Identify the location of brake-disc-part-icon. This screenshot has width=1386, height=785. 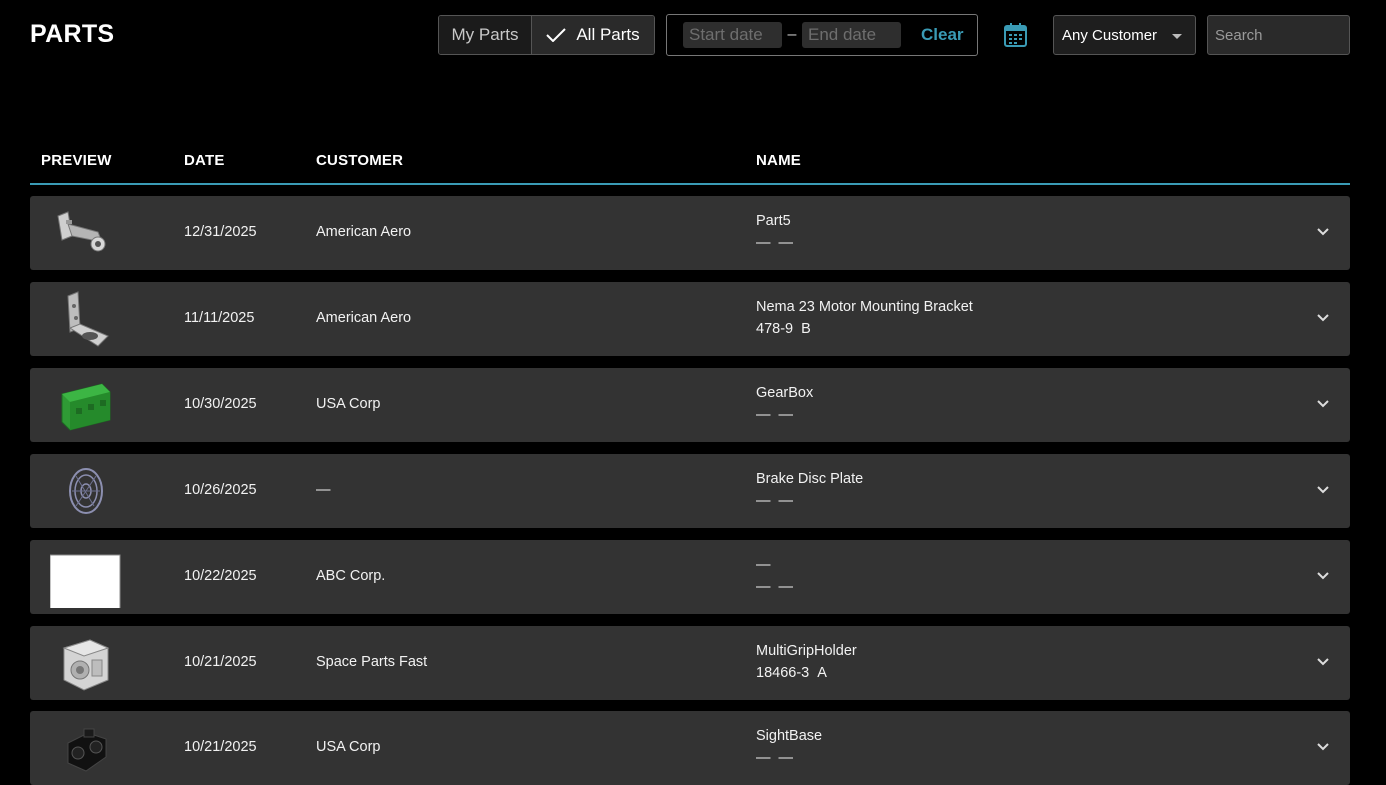
(86, 491).